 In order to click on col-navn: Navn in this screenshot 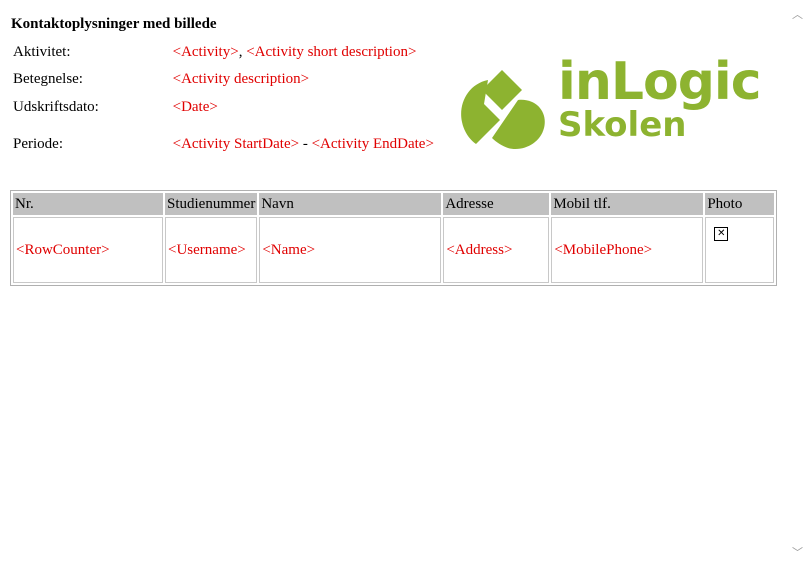, I will do `click(350, 204)`.